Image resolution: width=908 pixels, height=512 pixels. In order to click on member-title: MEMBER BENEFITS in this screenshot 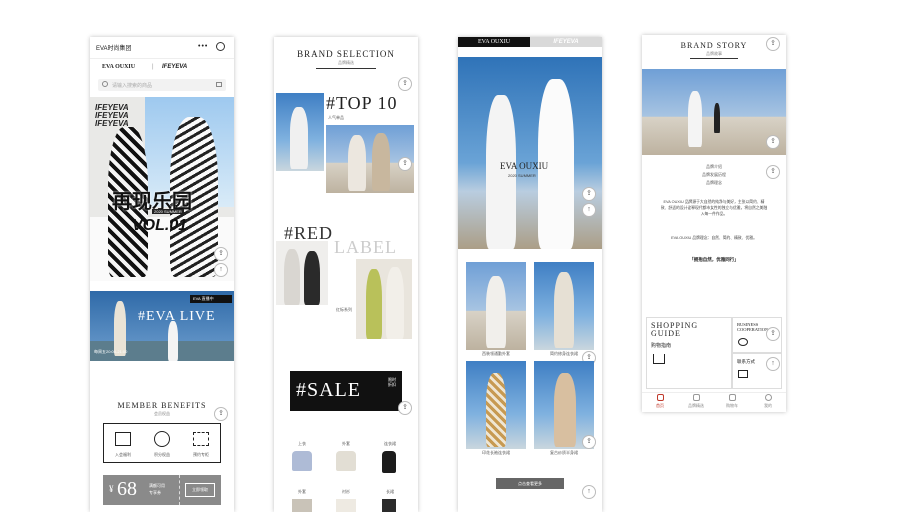, I will do `click(162, 405)`.